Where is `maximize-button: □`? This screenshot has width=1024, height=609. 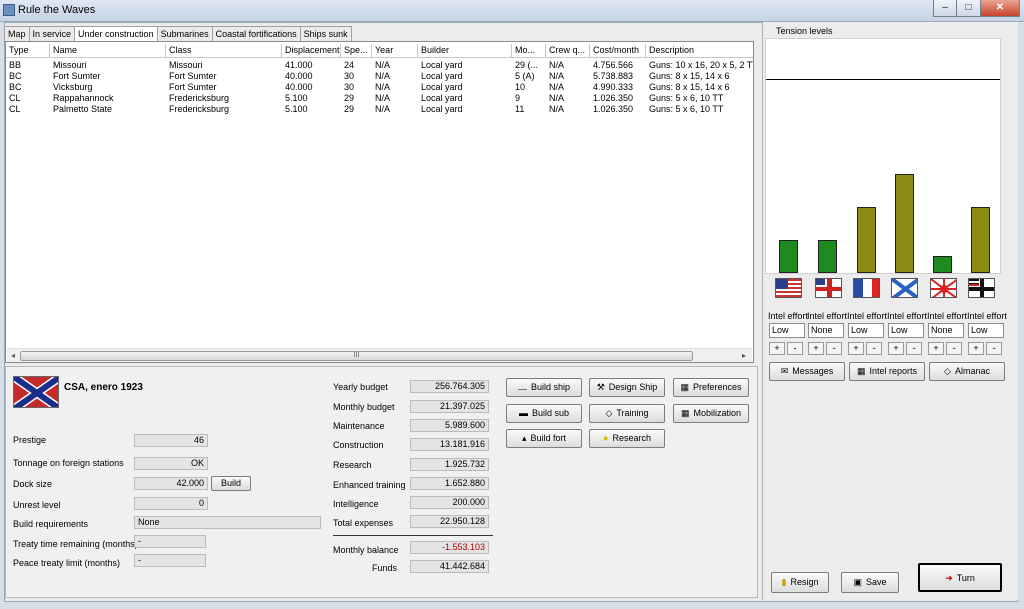
maximize-button: □ is located at coordinates (968, 8).